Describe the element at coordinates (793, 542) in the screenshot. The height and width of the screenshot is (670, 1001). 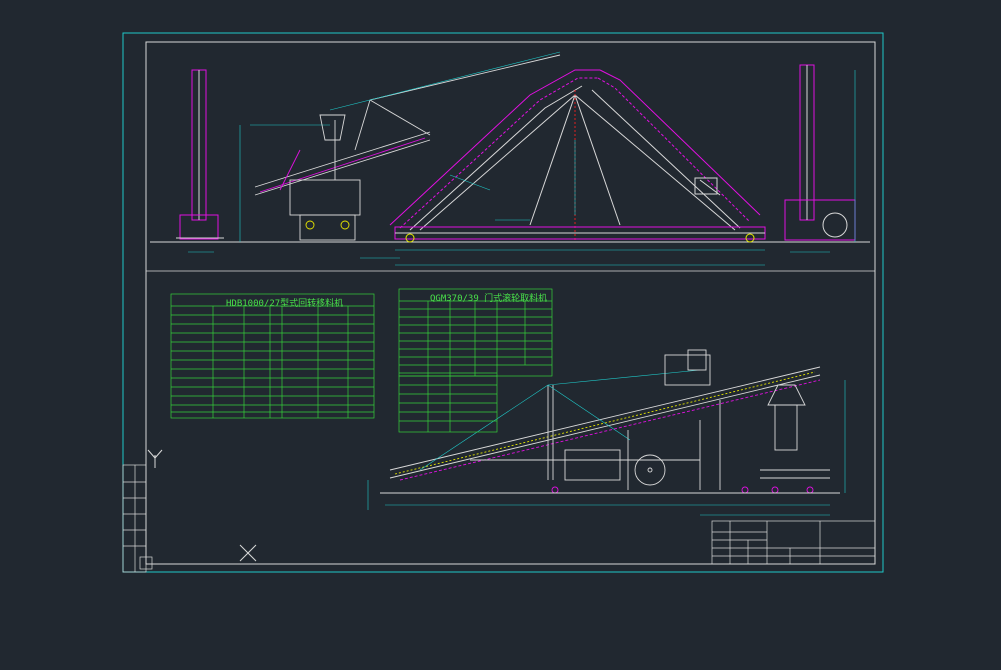
I see `title-block` at that location.